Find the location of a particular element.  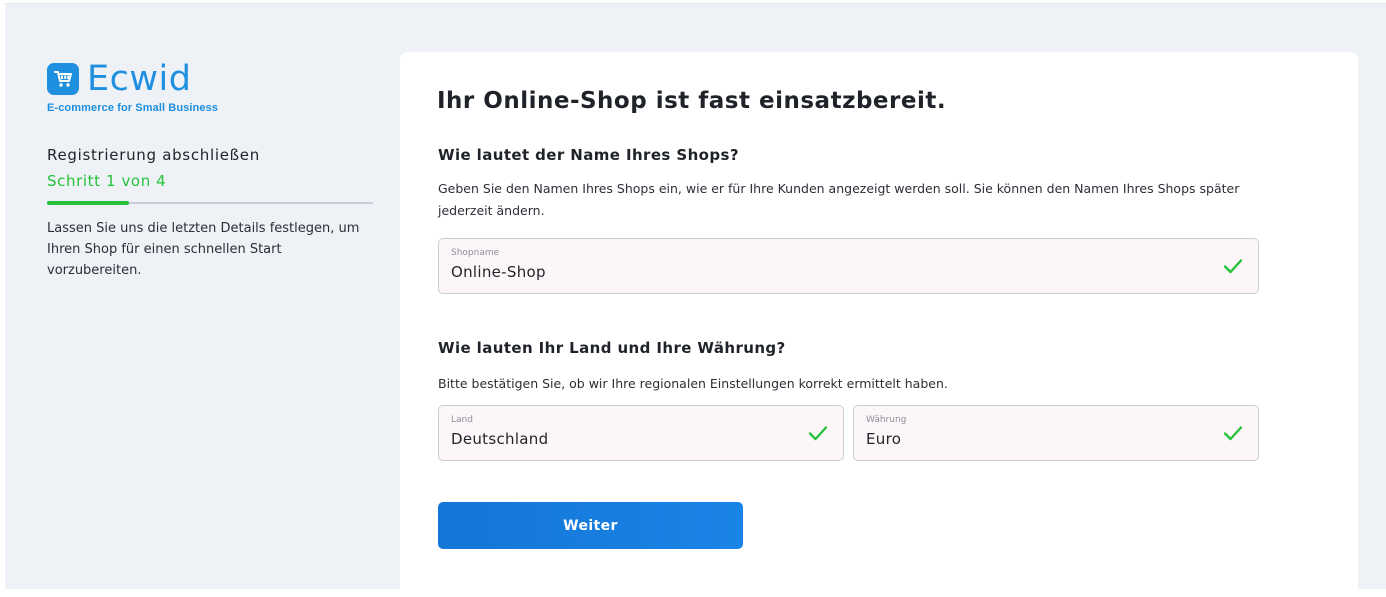

progress-fill is located at coordinates (88, 203).